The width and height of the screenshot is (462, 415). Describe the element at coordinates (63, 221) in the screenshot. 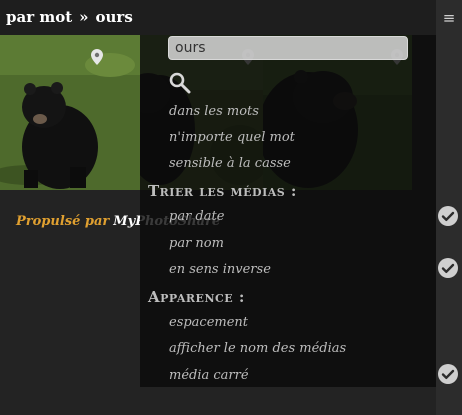

I see `powered-by-label: Propulsé par` at that location.